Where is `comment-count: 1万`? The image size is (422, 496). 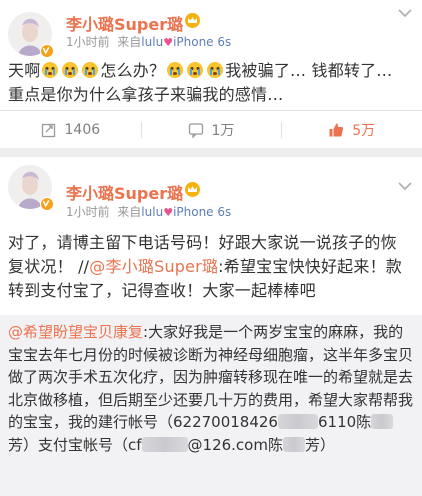 comment-count: 1万 is located at coordinates (223, 130).